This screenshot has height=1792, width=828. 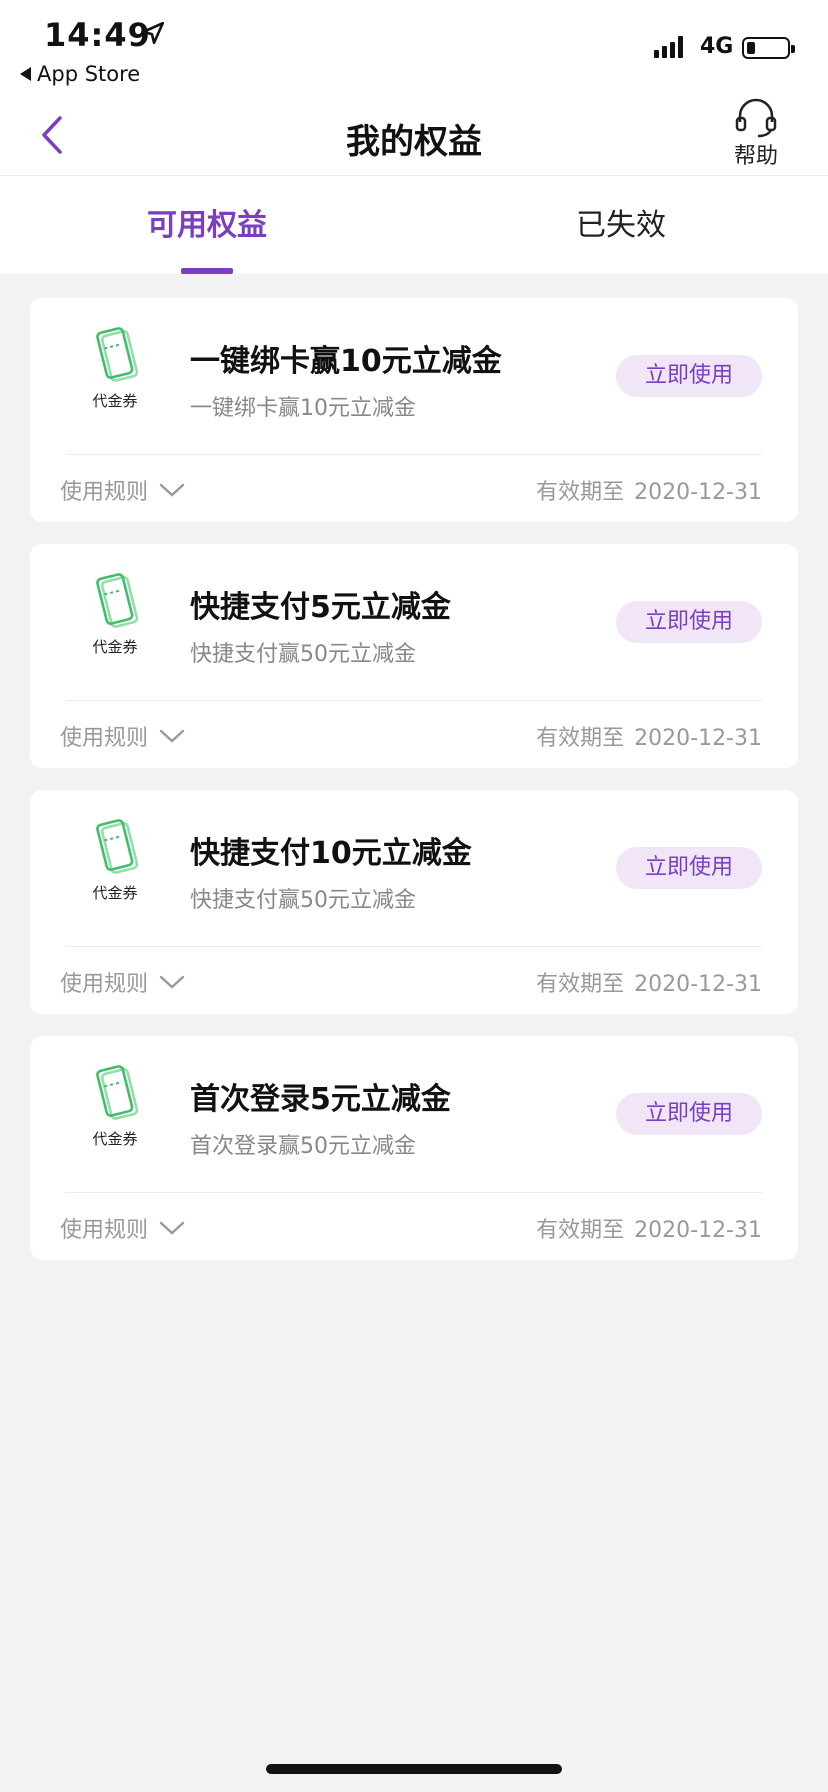 I want to click on signal-strength-icon, so click(x=668, y=47).